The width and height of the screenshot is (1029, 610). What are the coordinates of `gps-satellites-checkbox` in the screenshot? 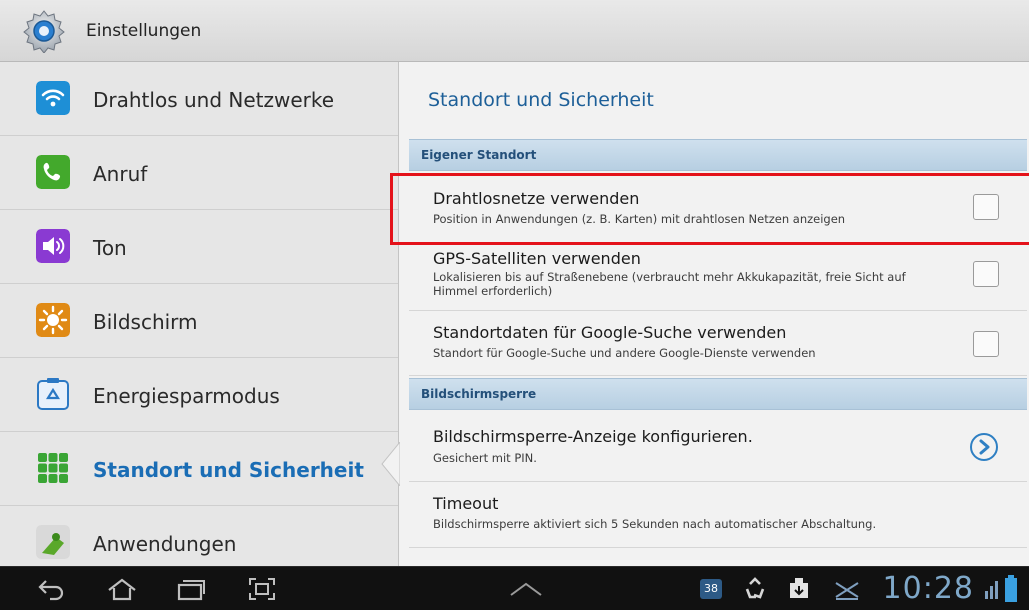 It's located at (986, 274).